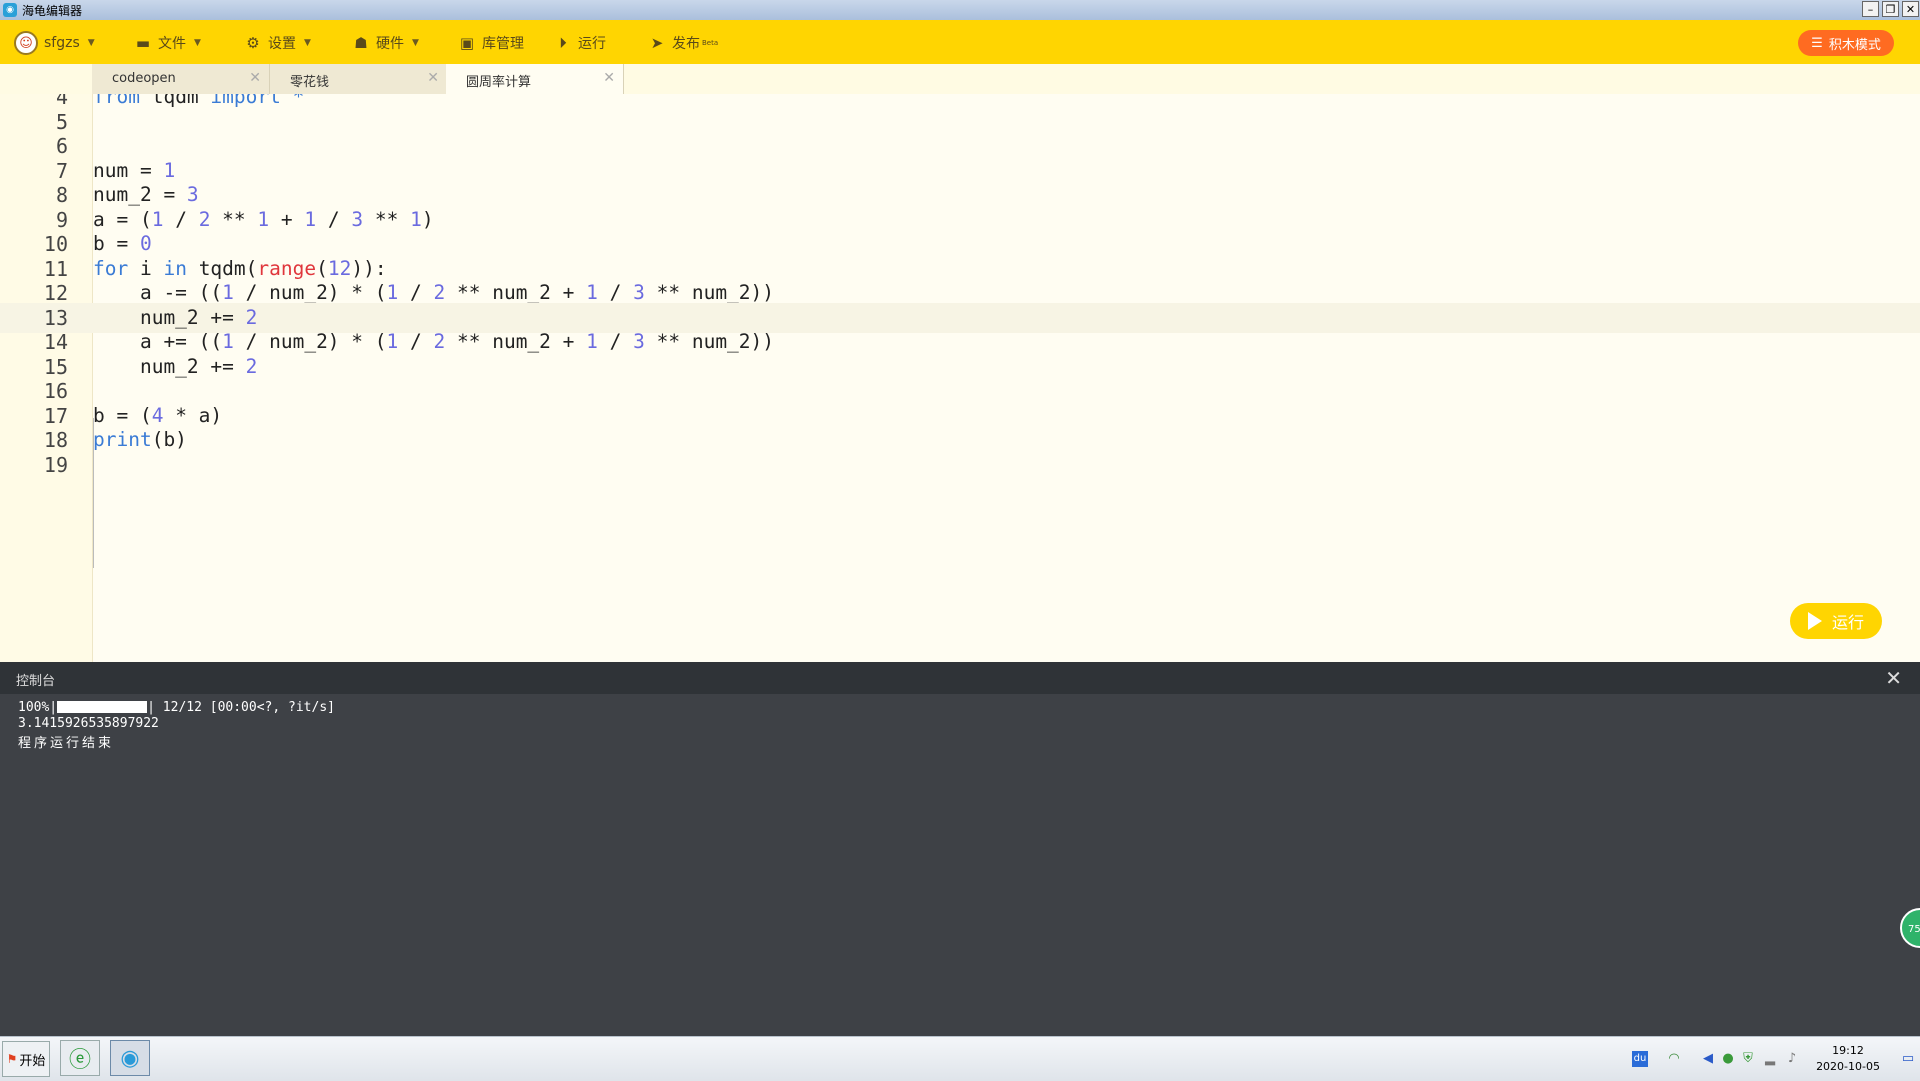 Image resolution: width=1920 pixels, height=1081 pixels. What do you see at coordinates (144, 78) in the screenshot?
I see `tab-label: codeopen` at bounding box center [144, 78].